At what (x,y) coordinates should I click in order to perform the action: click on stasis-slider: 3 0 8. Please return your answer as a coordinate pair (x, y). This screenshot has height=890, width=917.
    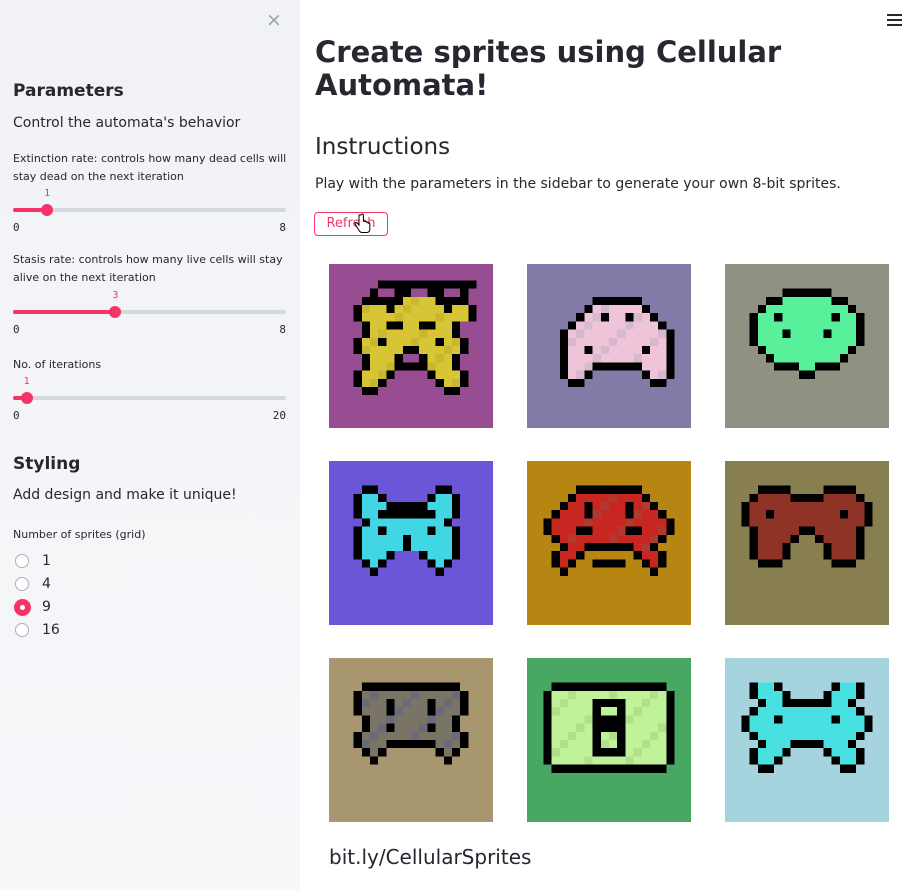
    Looking at the image, I should click on (149, 313).